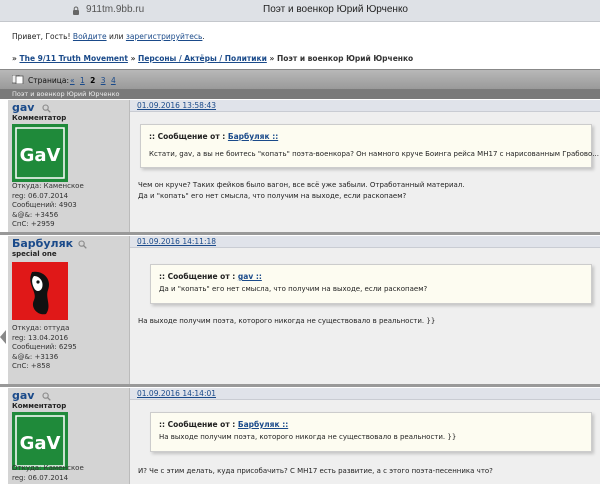  Describe the element at coordinates (164, 36) in the screenshot. I see `register-link: зарегистрируйтесь` at that location.